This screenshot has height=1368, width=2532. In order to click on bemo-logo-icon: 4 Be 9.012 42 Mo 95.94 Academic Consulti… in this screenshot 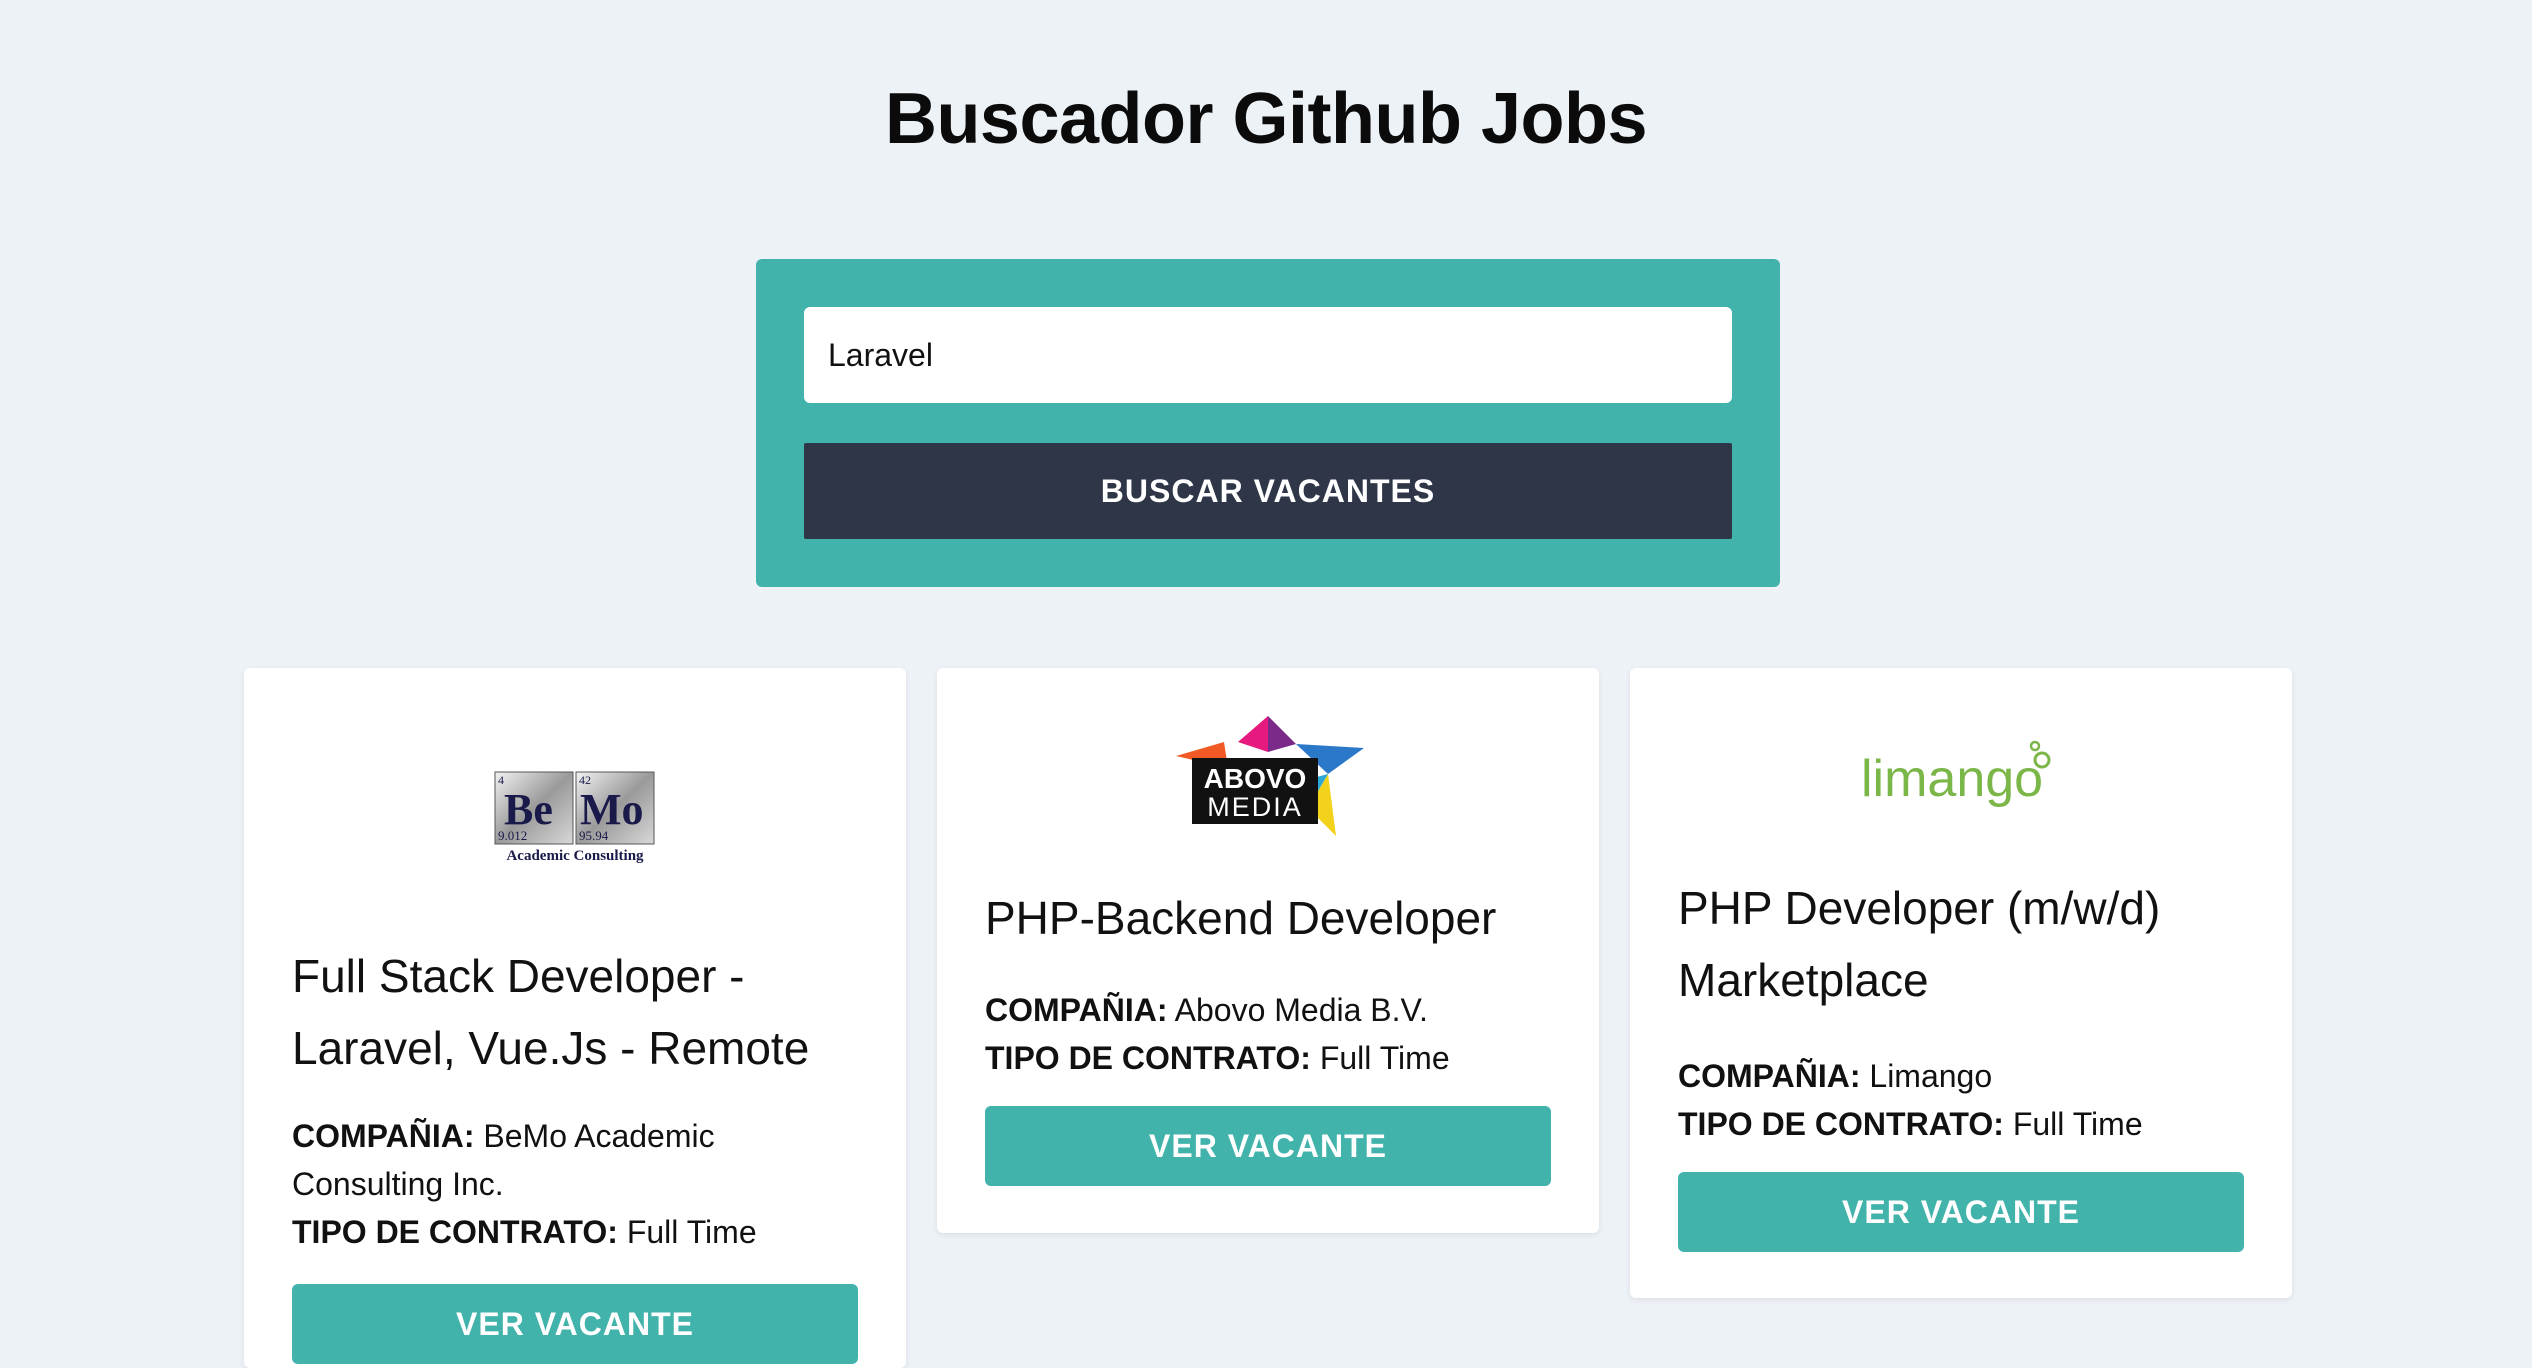, I will do `click(574, 817)`.